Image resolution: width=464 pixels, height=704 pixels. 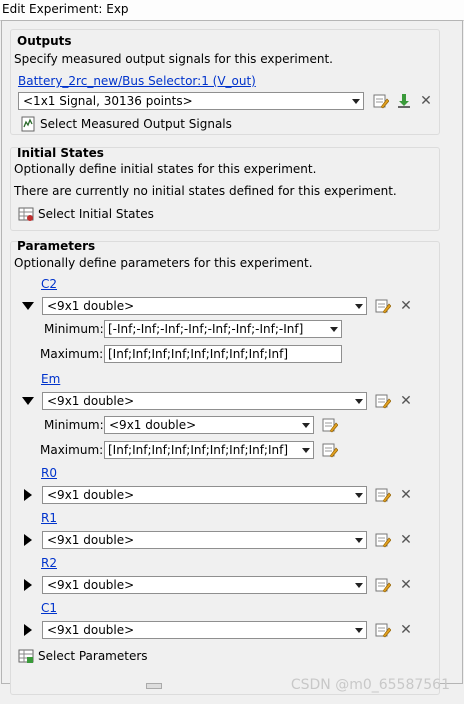 I want to click on initial-states-title: Initial States, so click(x=60, y=153).